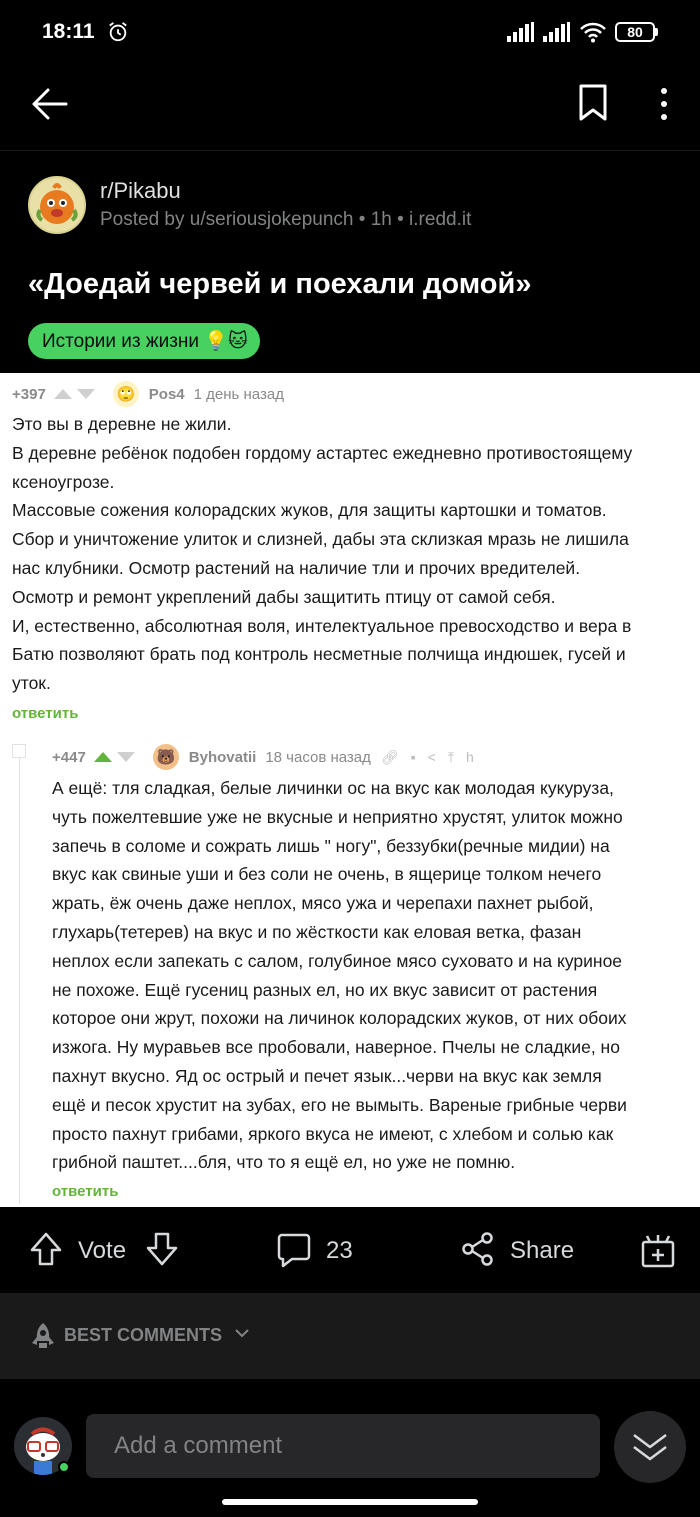 This screenshot has height=1517, width=700. What do you see at coordinates (238, 394) in the screenshot?
I see `comment-time: 1 день назад` at bounding box center [238, 394].